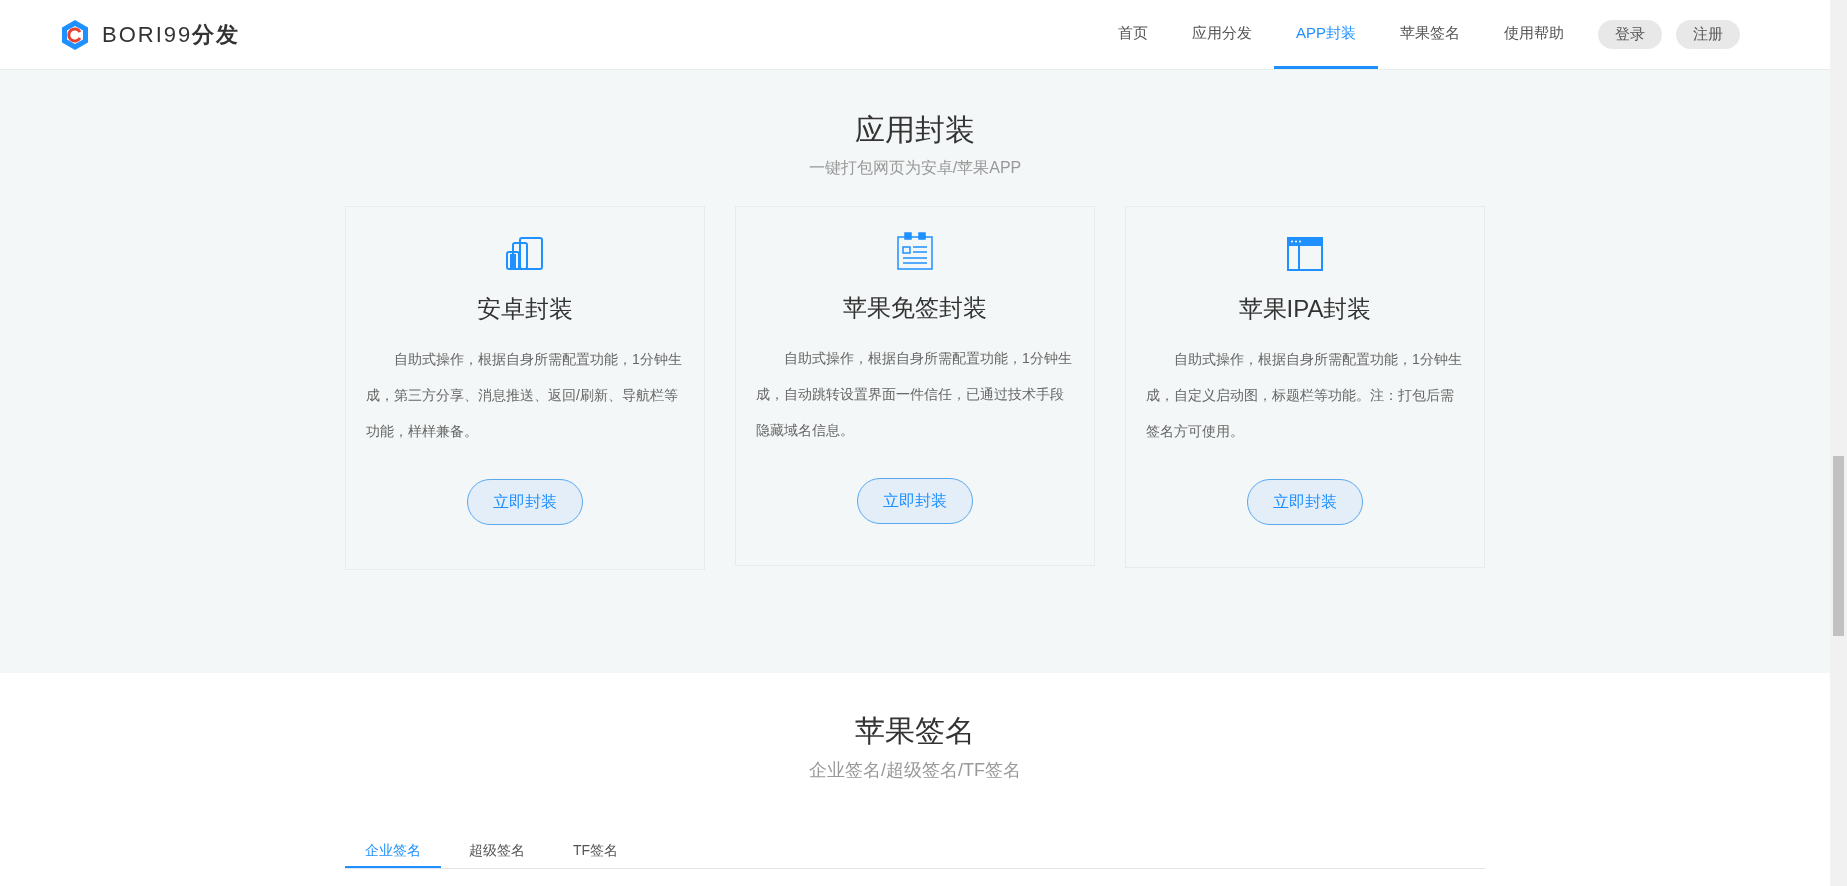 The image size is (1847, 886). What do you see at coordinates (524, 395) in the screenshot?
I see `card-description: 自助式操作，根据自身所需配置功能，1分钟生成，第三方分享、消息推送、返回/刷新、导航栏等功能，样样兼备。` at bounding box center [524, 395].